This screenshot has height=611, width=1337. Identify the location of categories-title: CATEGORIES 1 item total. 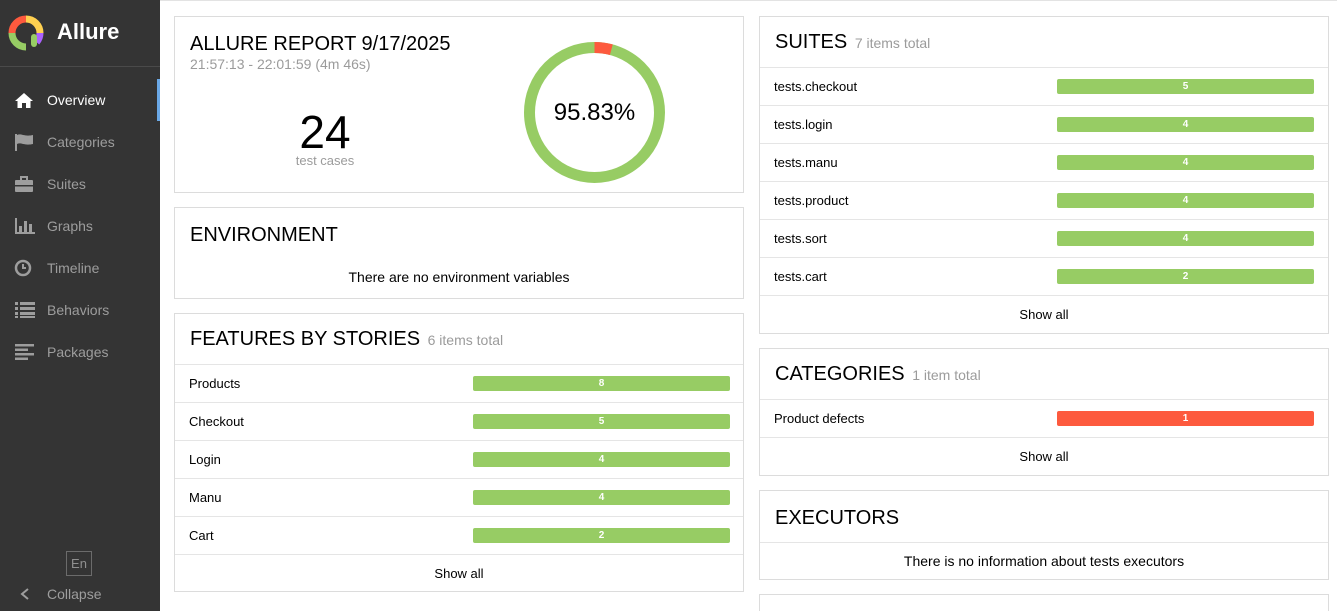
(878, 374).